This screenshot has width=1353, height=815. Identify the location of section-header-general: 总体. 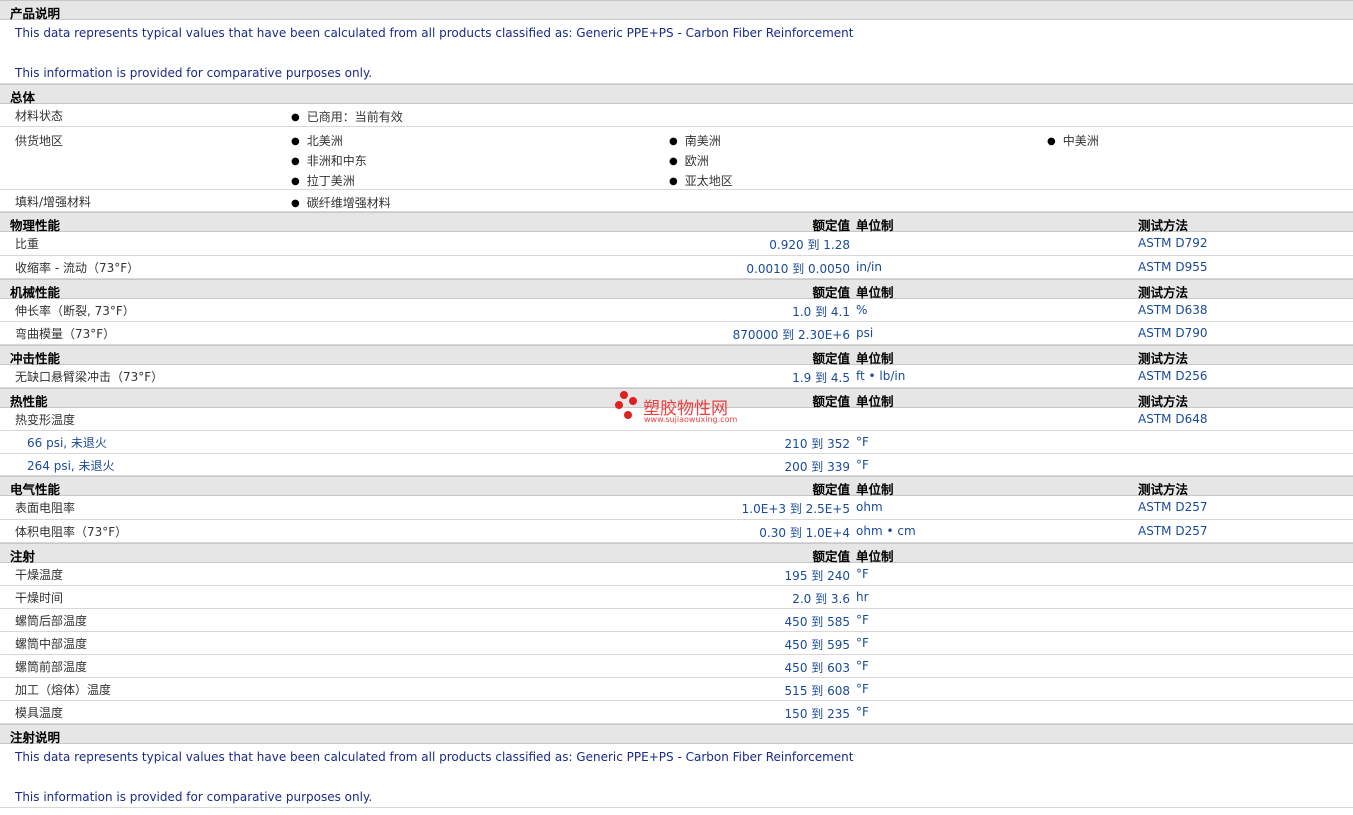
(676, 94).